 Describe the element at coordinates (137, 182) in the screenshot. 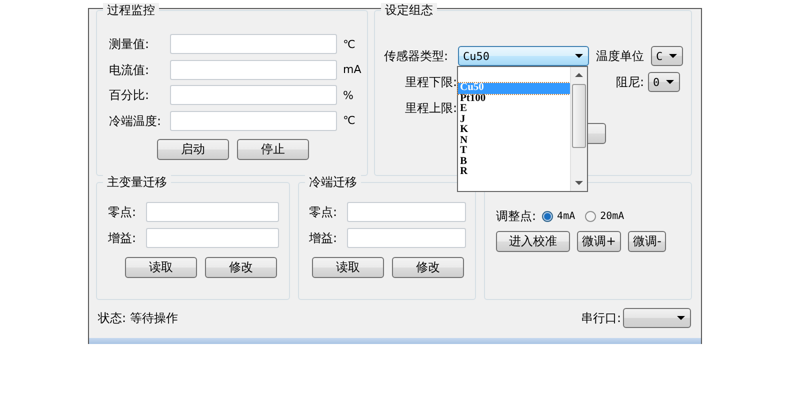

I see `group-title: 主变量迁移` at that location.